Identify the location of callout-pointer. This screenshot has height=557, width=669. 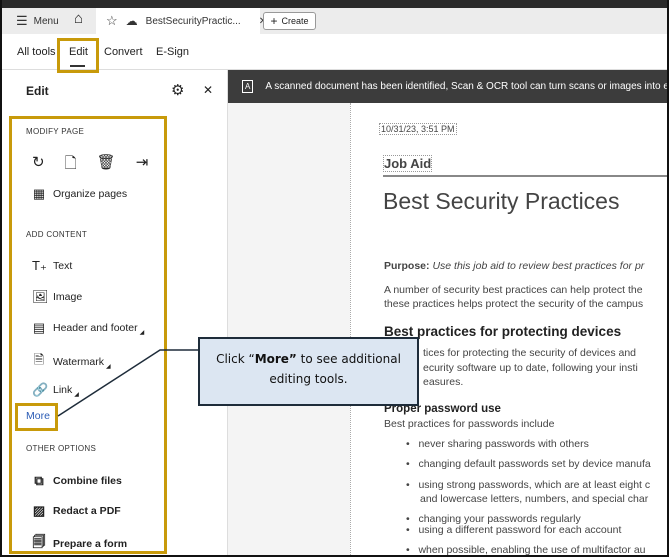
(127, 383).